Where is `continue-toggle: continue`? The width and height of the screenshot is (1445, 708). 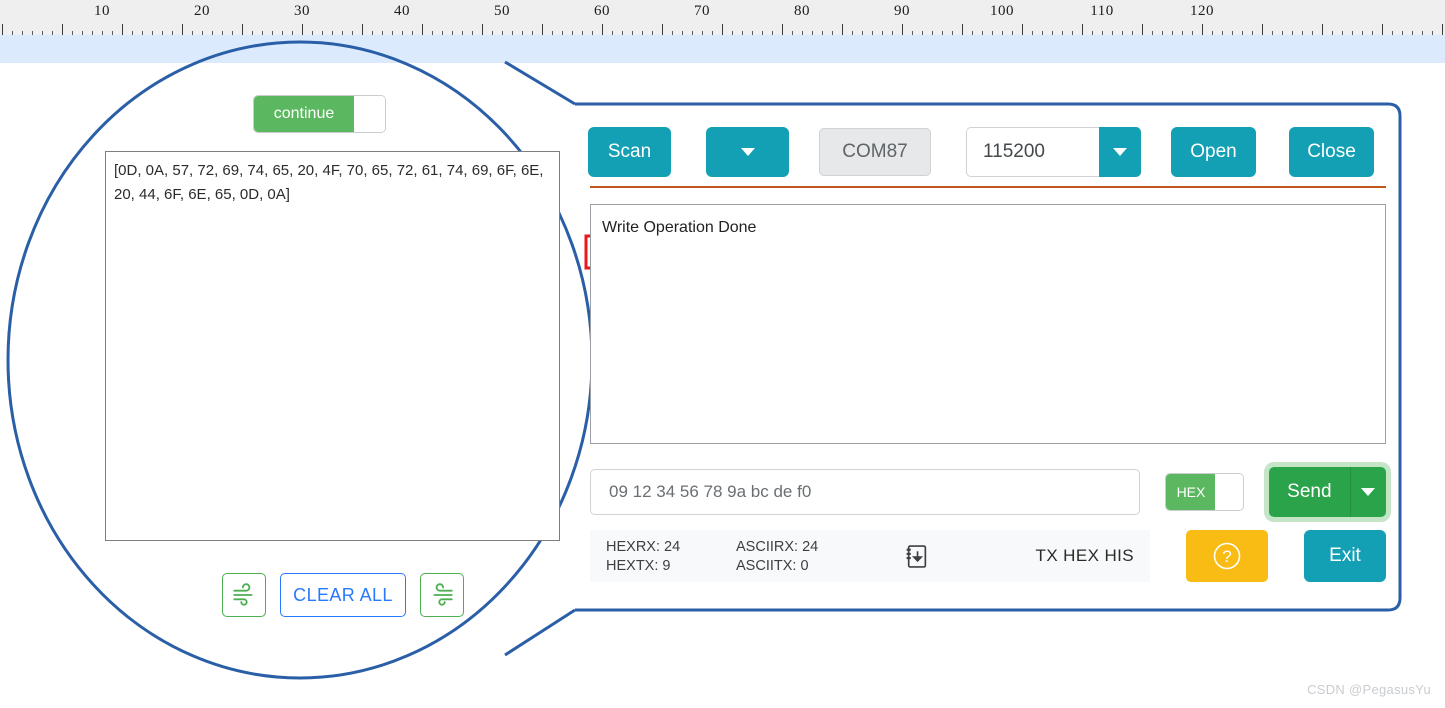
continue-toggle: continue is located at coordinates (319, 114).